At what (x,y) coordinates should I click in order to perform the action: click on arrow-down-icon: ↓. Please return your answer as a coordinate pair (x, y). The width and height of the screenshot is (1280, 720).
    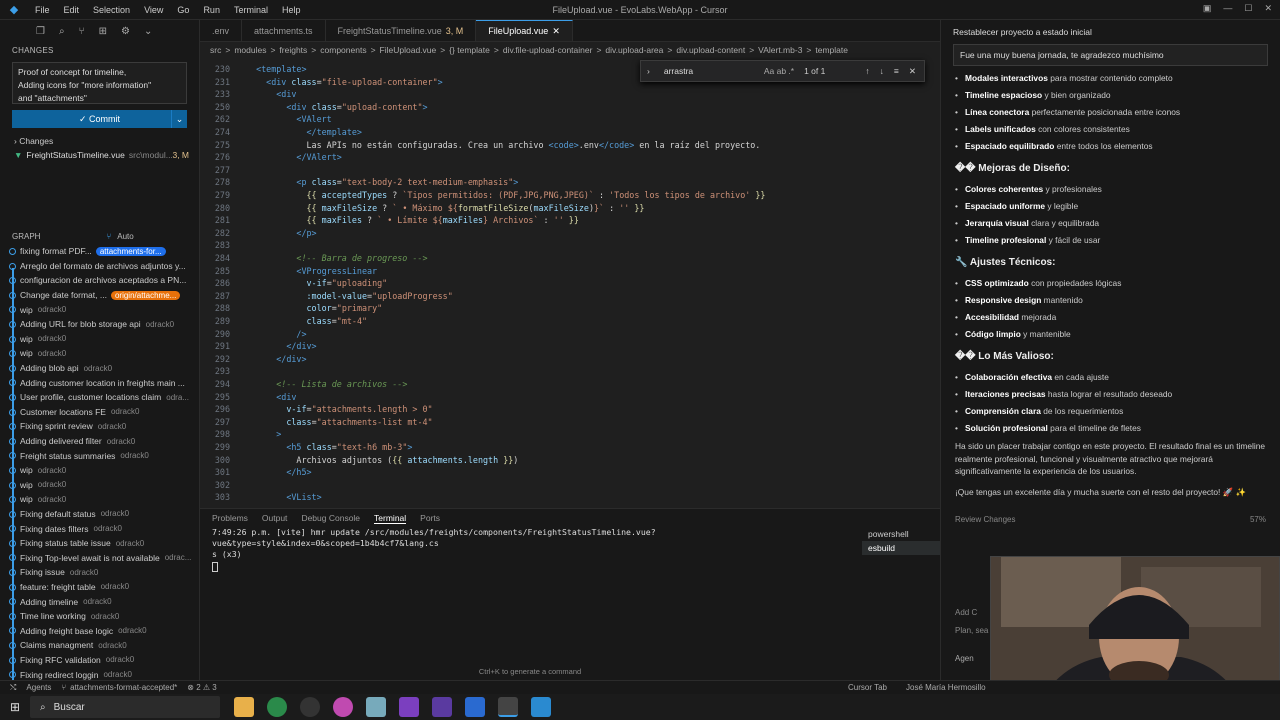
    Looking at the image, I should click on (882, 71).